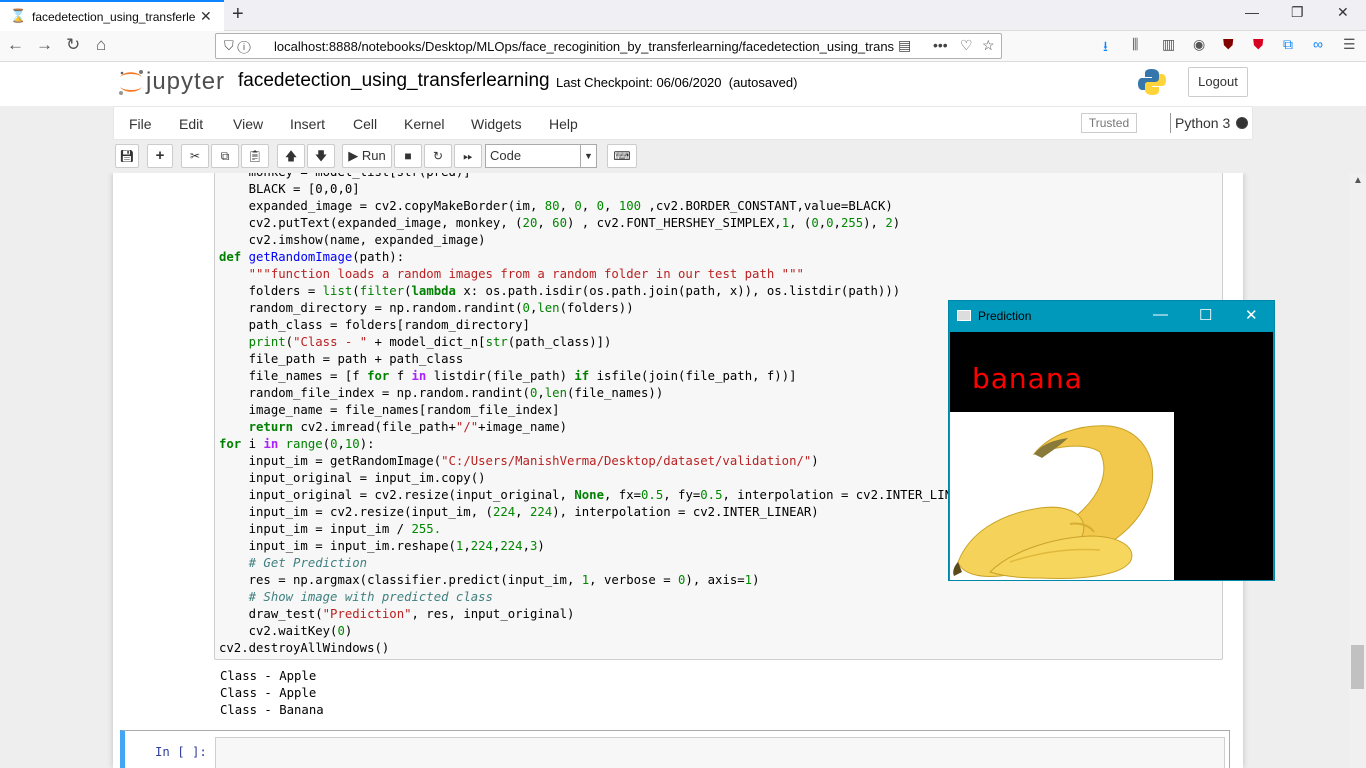 Image resolution: width=1366 pixels, height=768 pixels. Describe the element at coordinates (541, 156) in the screenshot. I see `cell-type-select: Code ▼` at that location.